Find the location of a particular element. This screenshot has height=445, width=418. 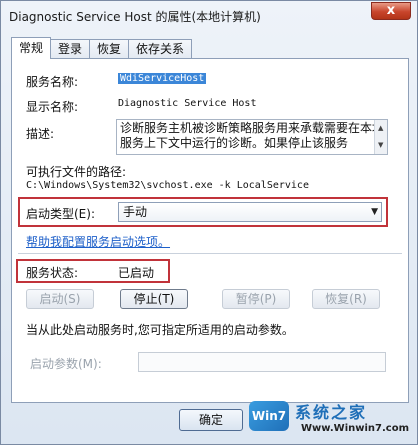

start-button: 启动(S) is located at coordinates (60, 299).